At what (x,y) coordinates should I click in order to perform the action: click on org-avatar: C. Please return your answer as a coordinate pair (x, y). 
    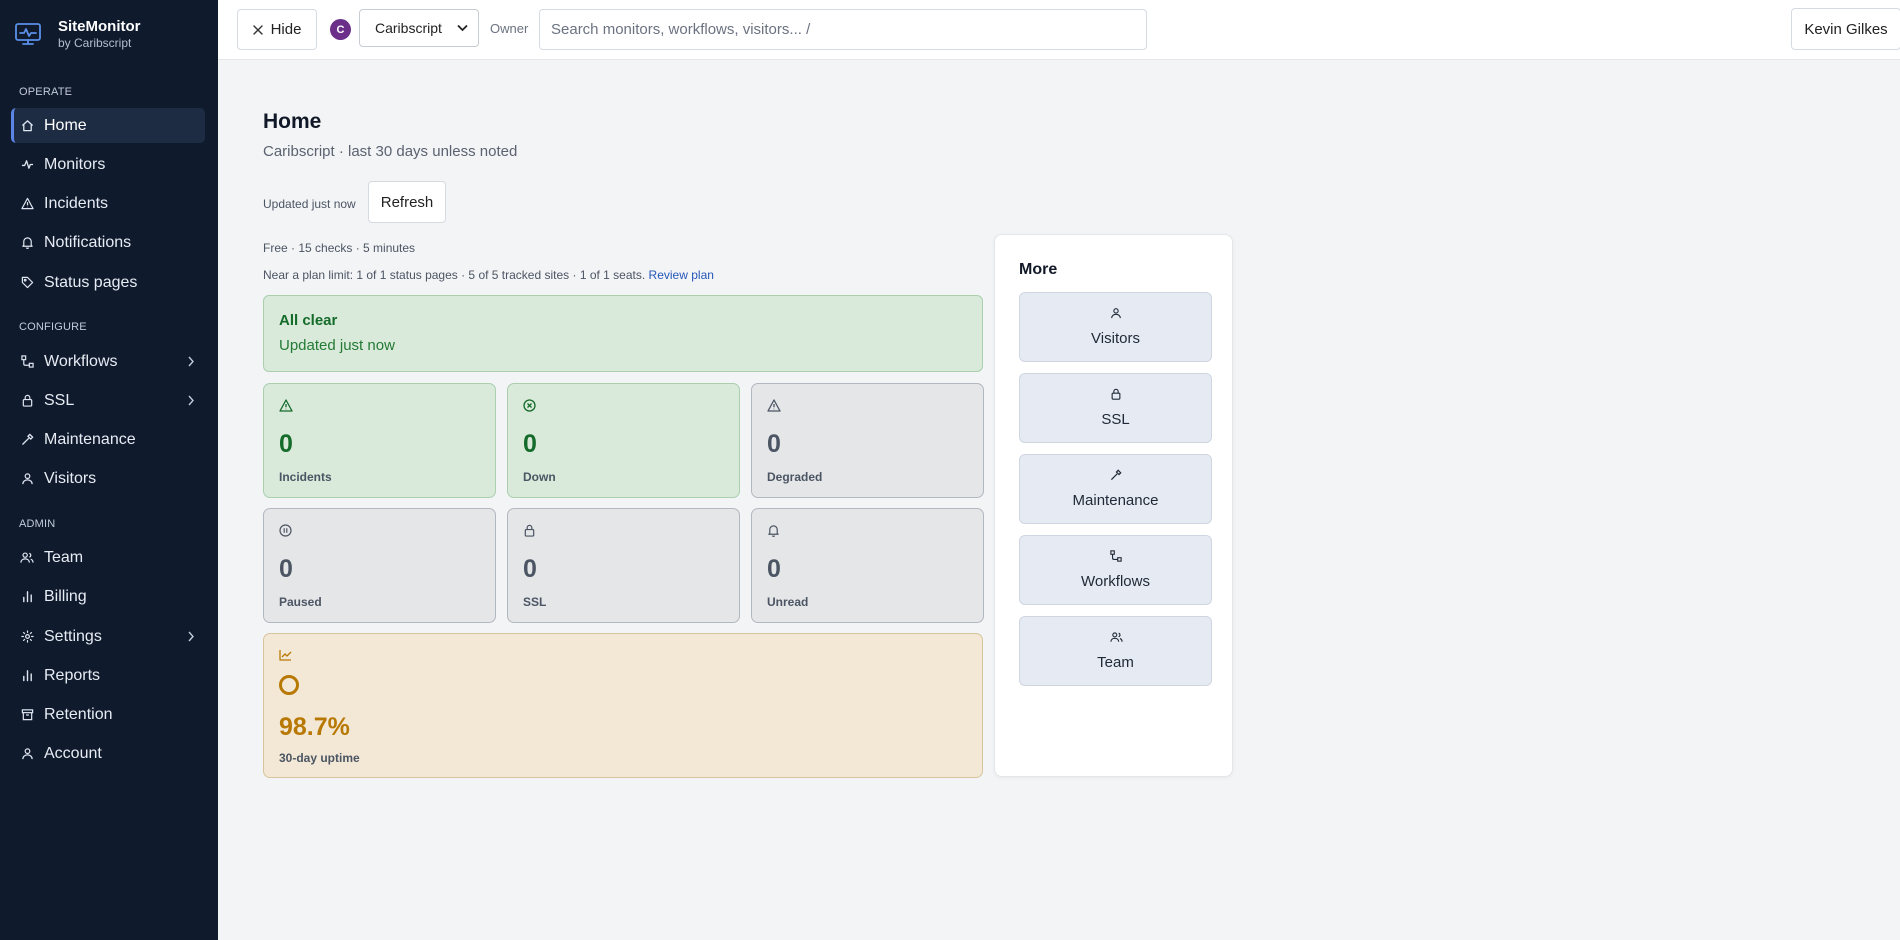
    Looking at the image, I should click on (340, 29).